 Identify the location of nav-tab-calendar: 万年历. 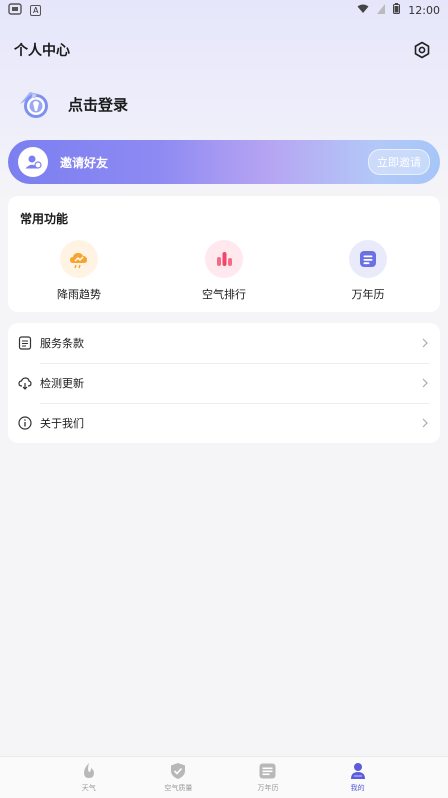
(268, 777).